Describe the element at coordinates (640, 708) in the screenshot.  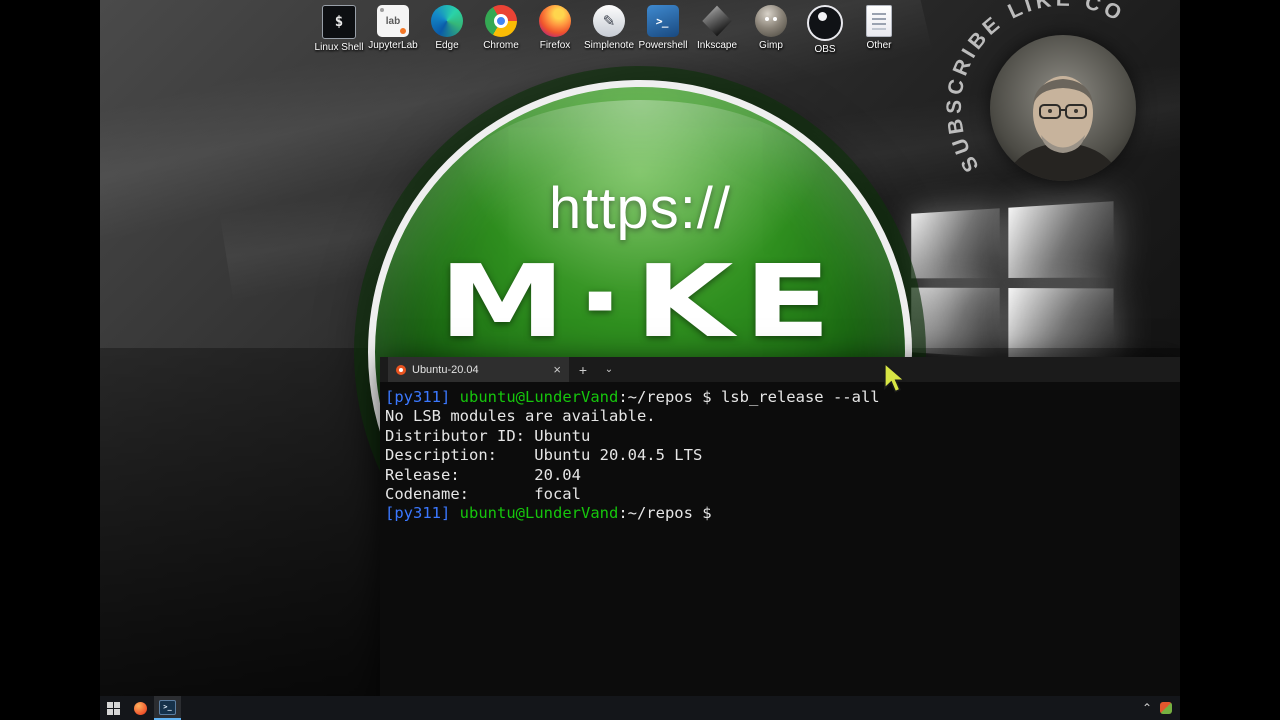
I see `taskbar: >_ ⌃` at that location.